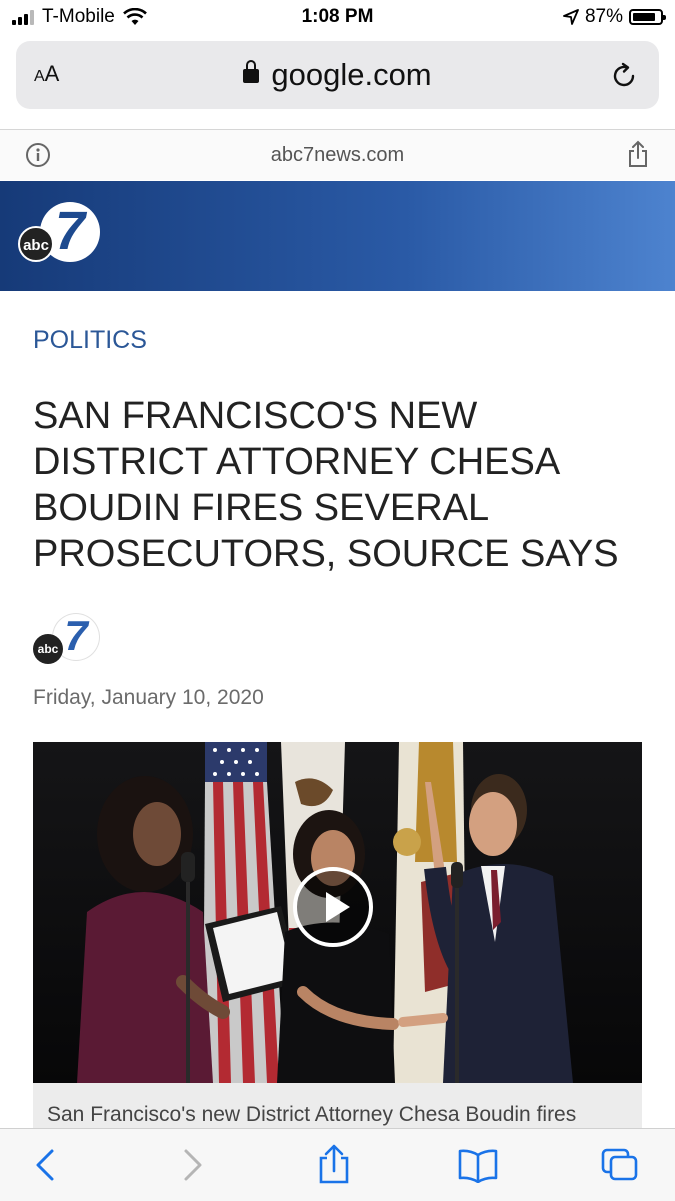 The width and height of the screenshot is (675, 1201). Describe the element at coordinates (337, 17) in the screenshot. I see `status-bar: T-Mobile 1:08 PM 87%` at that location.